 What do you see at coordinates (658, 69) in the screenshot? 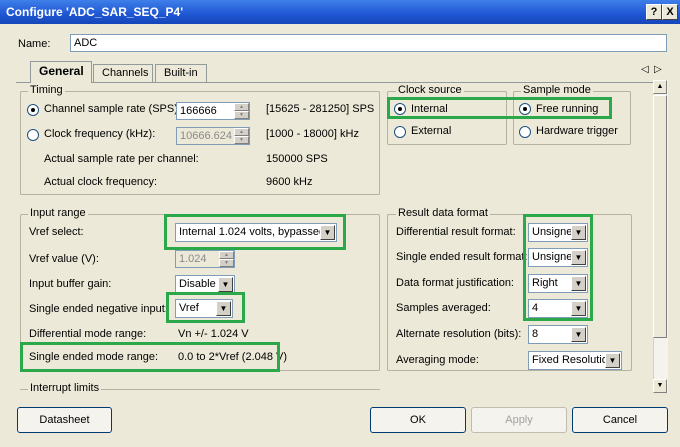
I see `tab-scroll-right-icon: ▷` at bounding box center [658, 69].